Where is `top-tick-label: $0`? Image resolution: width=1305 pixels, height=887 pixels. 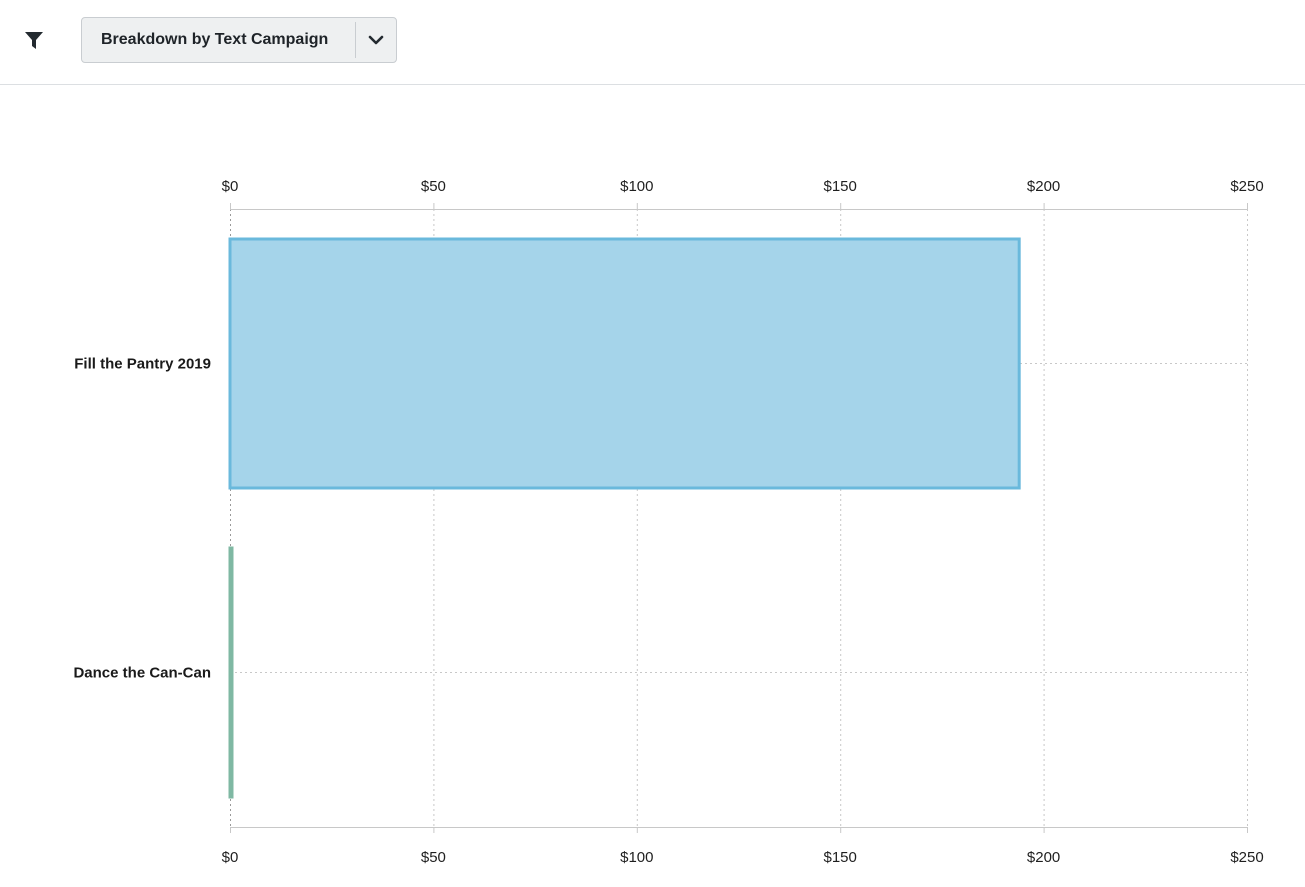 top-tick-label: $0 is located at coordinates (230, 186).